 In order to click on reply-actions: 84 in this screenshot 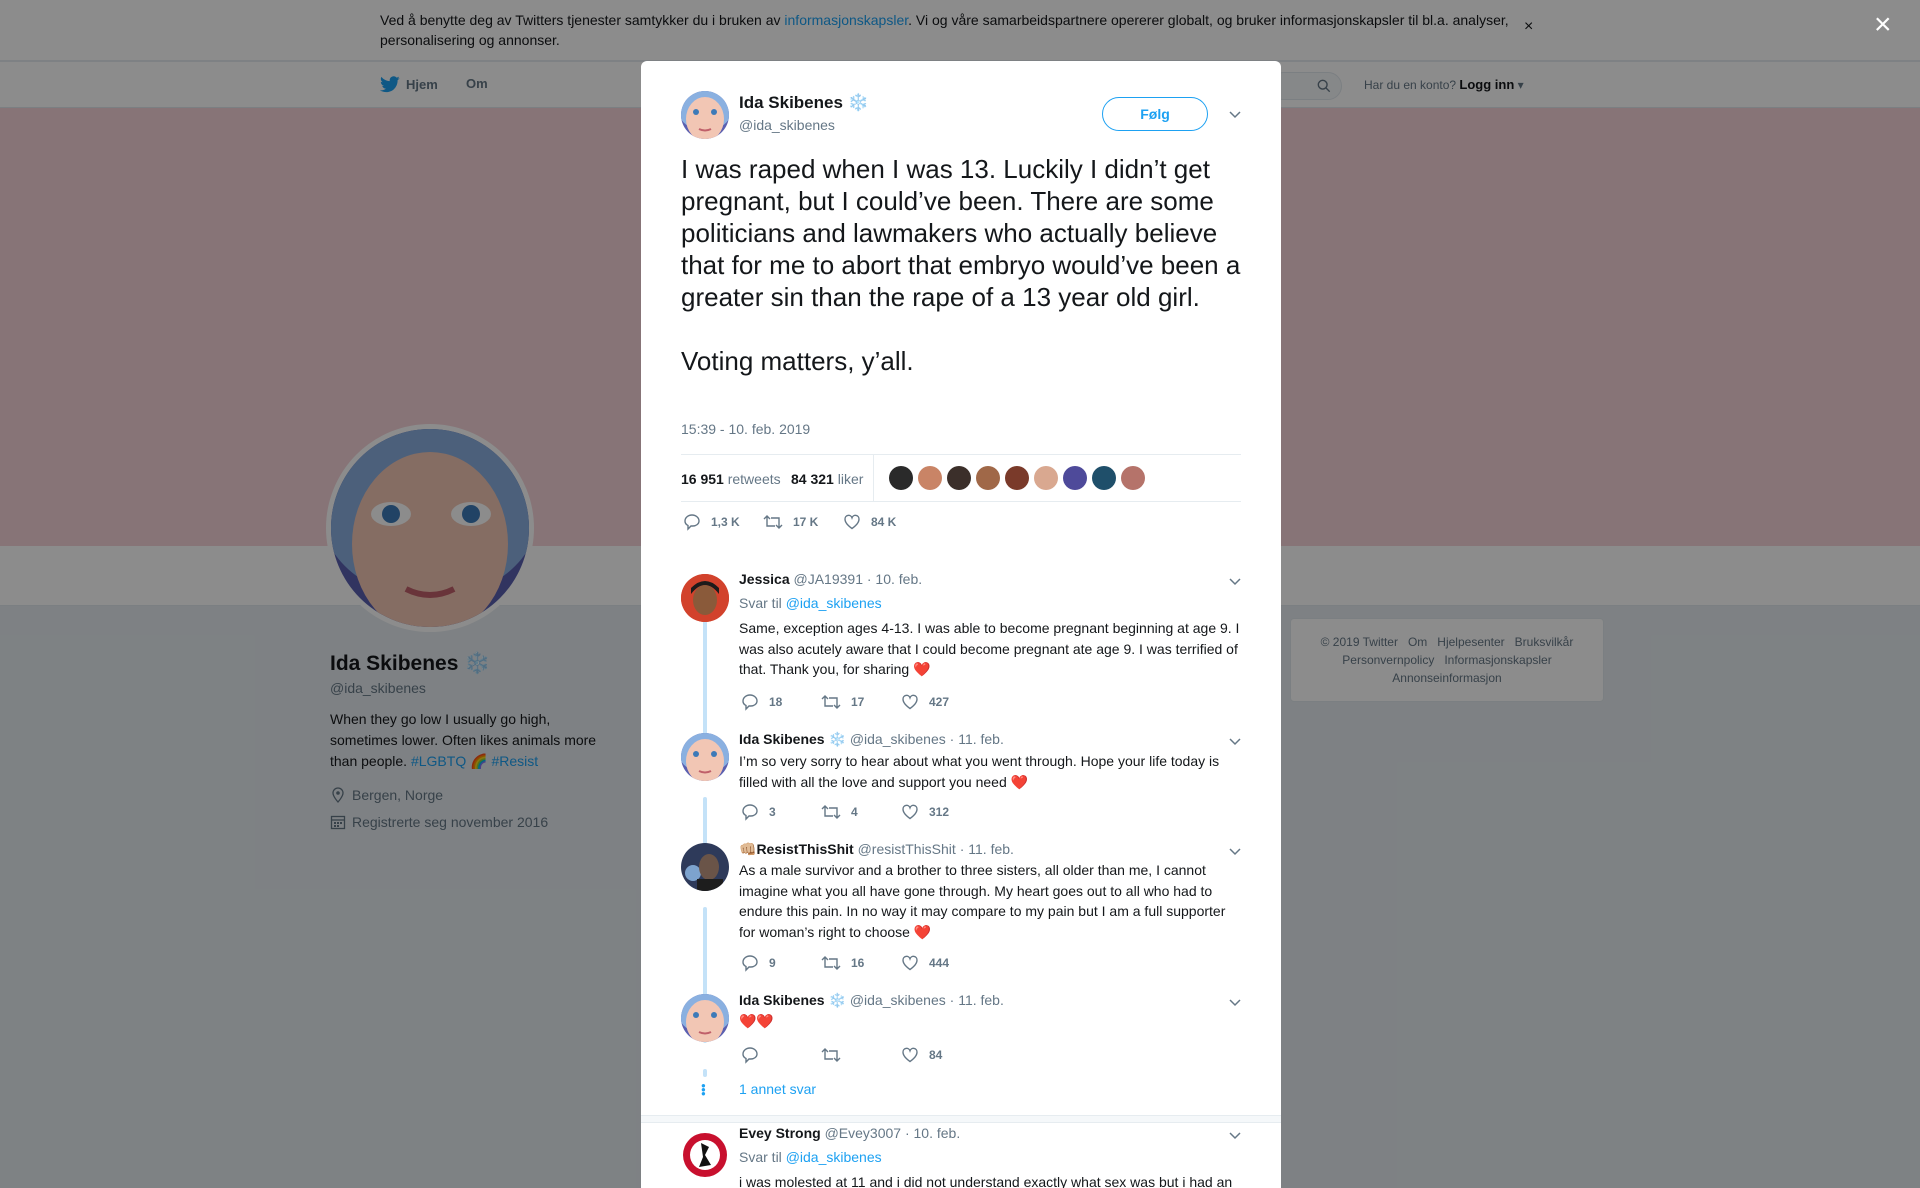, I will do `click(841, 1055)`.